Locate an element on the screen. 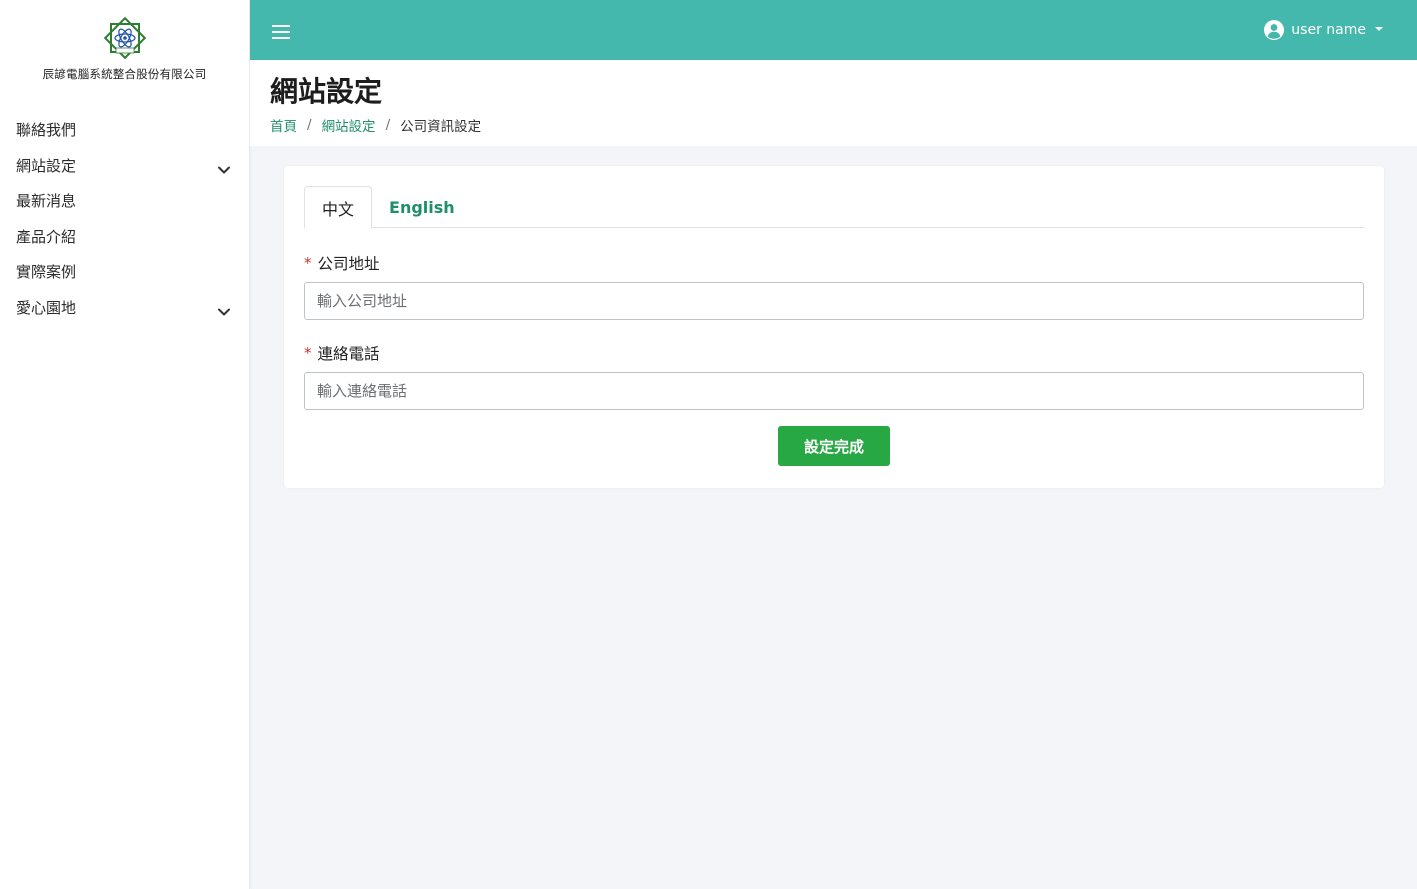  address-input is located at coordinates (834, 301).